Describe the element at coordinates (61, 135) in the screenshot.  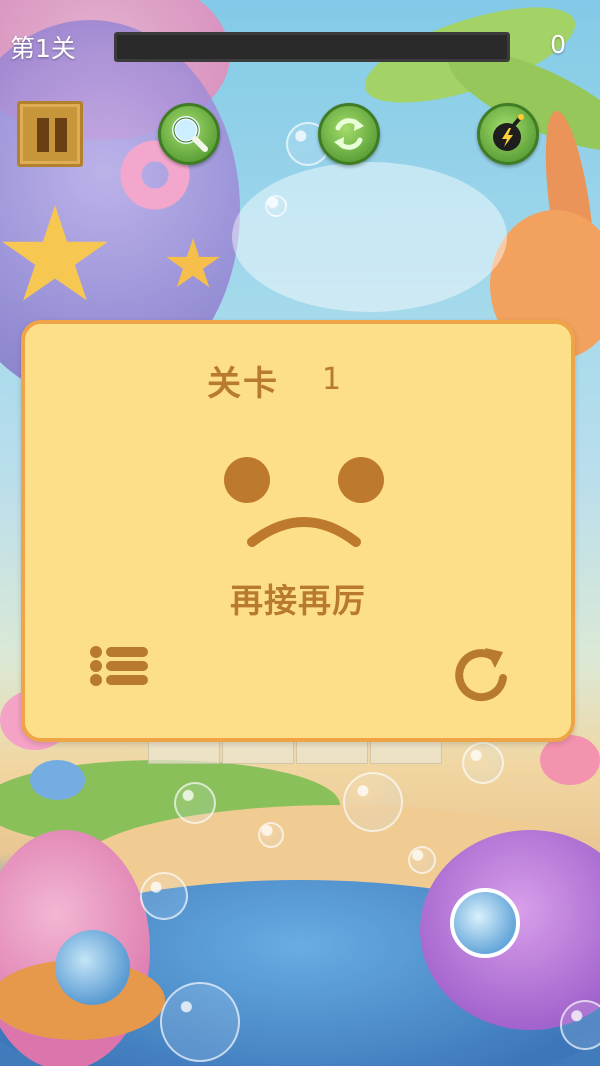
I see `pause-icon-bar` at that location.